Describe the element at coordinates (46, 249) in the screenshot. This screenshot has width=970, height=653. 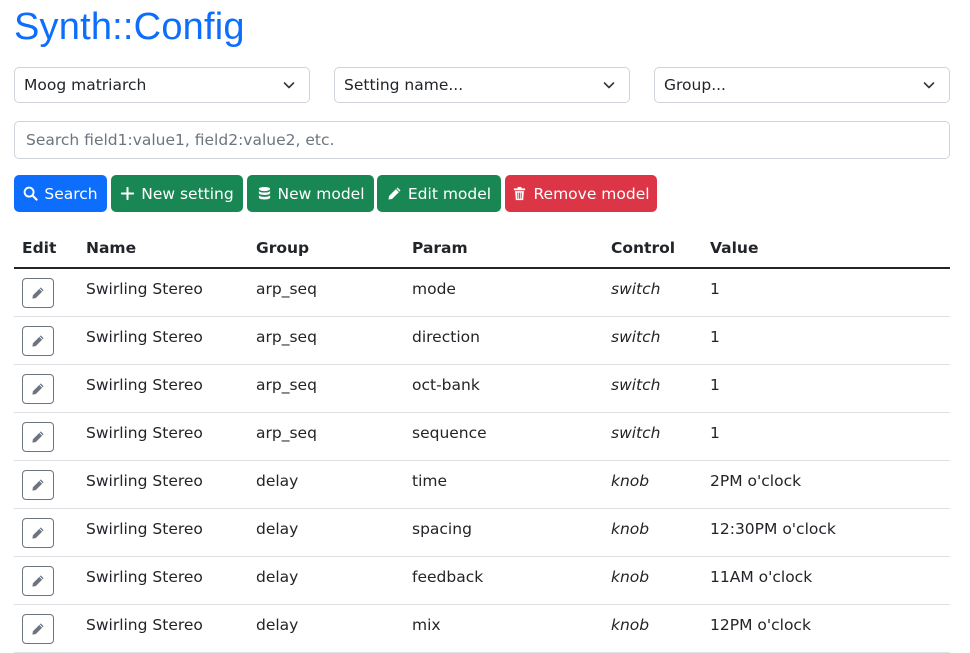
I see `column-header-edit: Edit` at that location.